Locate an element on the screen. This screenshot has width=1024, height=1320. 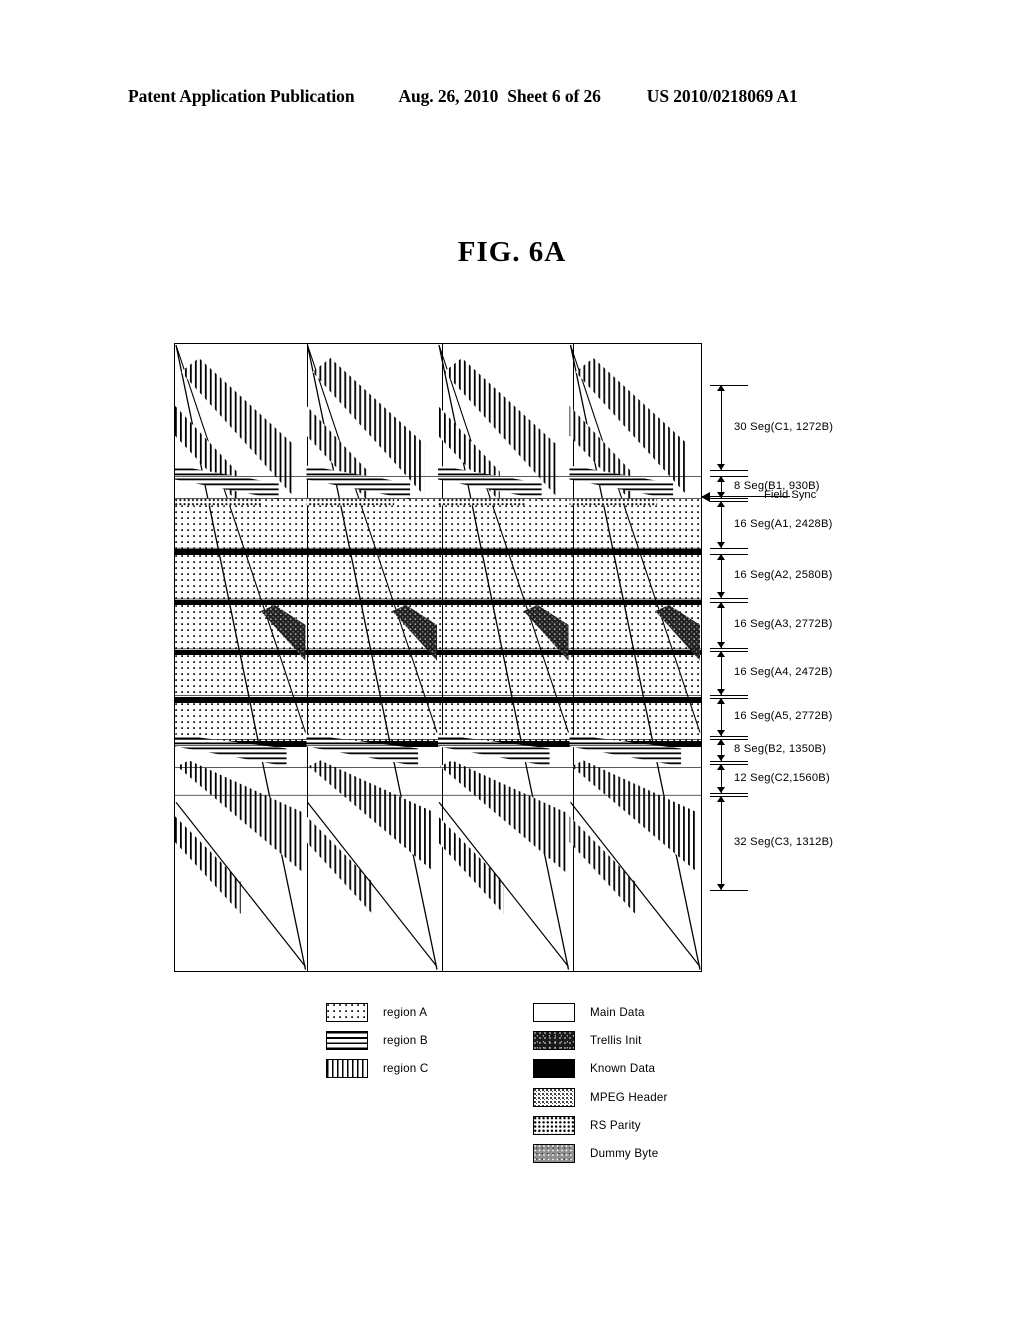
bracket-arrow-A4 is located at coordinates (721, 673).